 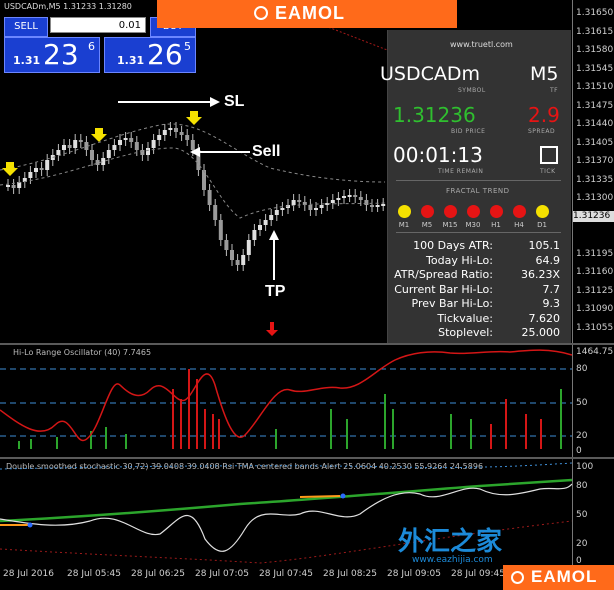 What do you see at coordinates (595, 31) in the screenshot?
I see `price-tick: 1.31615` at bounding box center [595, 31].